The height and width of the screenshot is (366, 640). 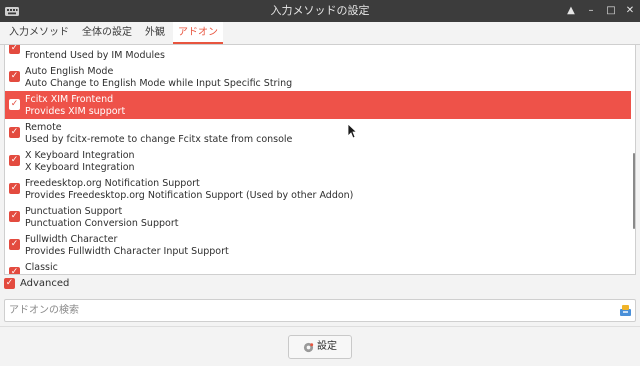 I want to click on addon-name: Auto English Mode, so click(x=69, y=71).